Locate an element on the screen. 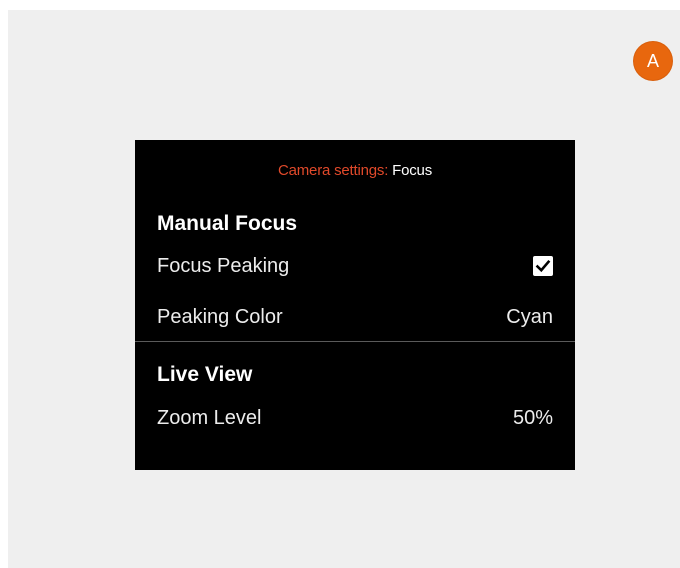 Image resolution: width=680 pixels, height=568 pixels. breadcrumb-parent: Camera settings: is located at coordinates (333, 170).